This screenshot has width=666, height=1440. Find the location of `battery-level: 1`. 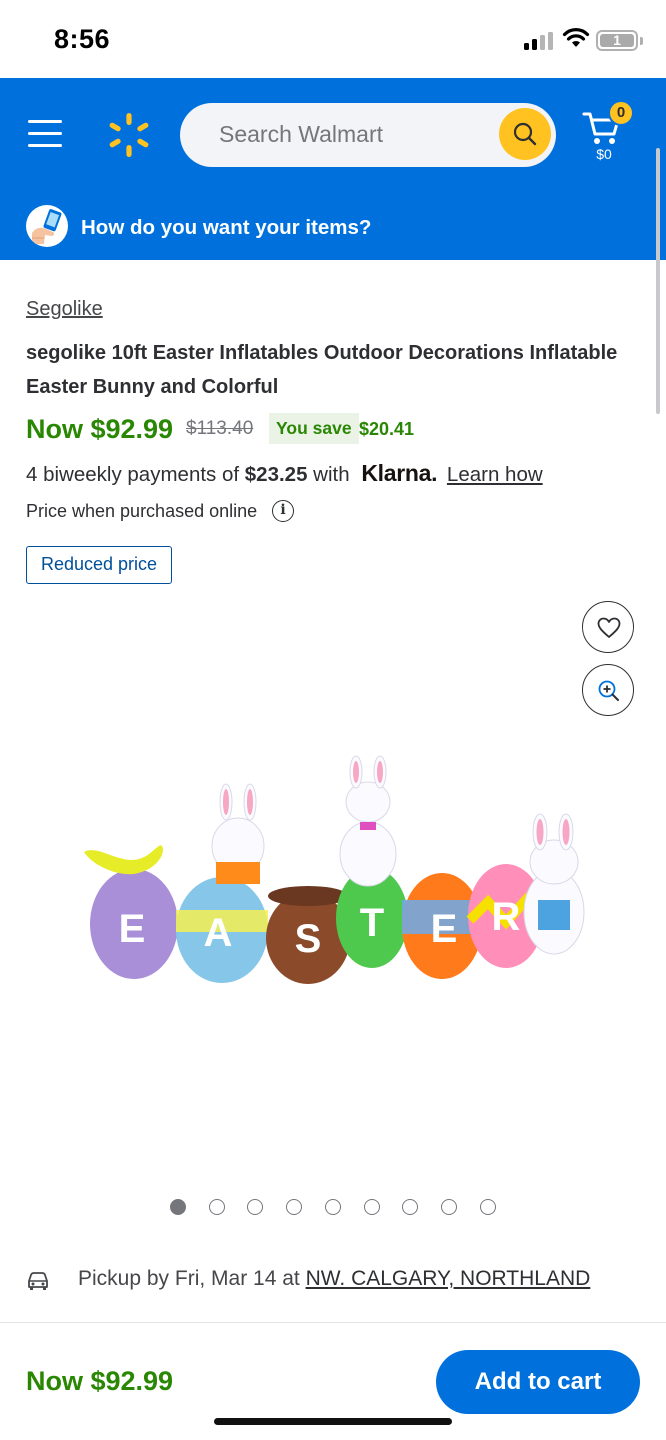

battery-level: 1 is located at coordinates (617, 40).